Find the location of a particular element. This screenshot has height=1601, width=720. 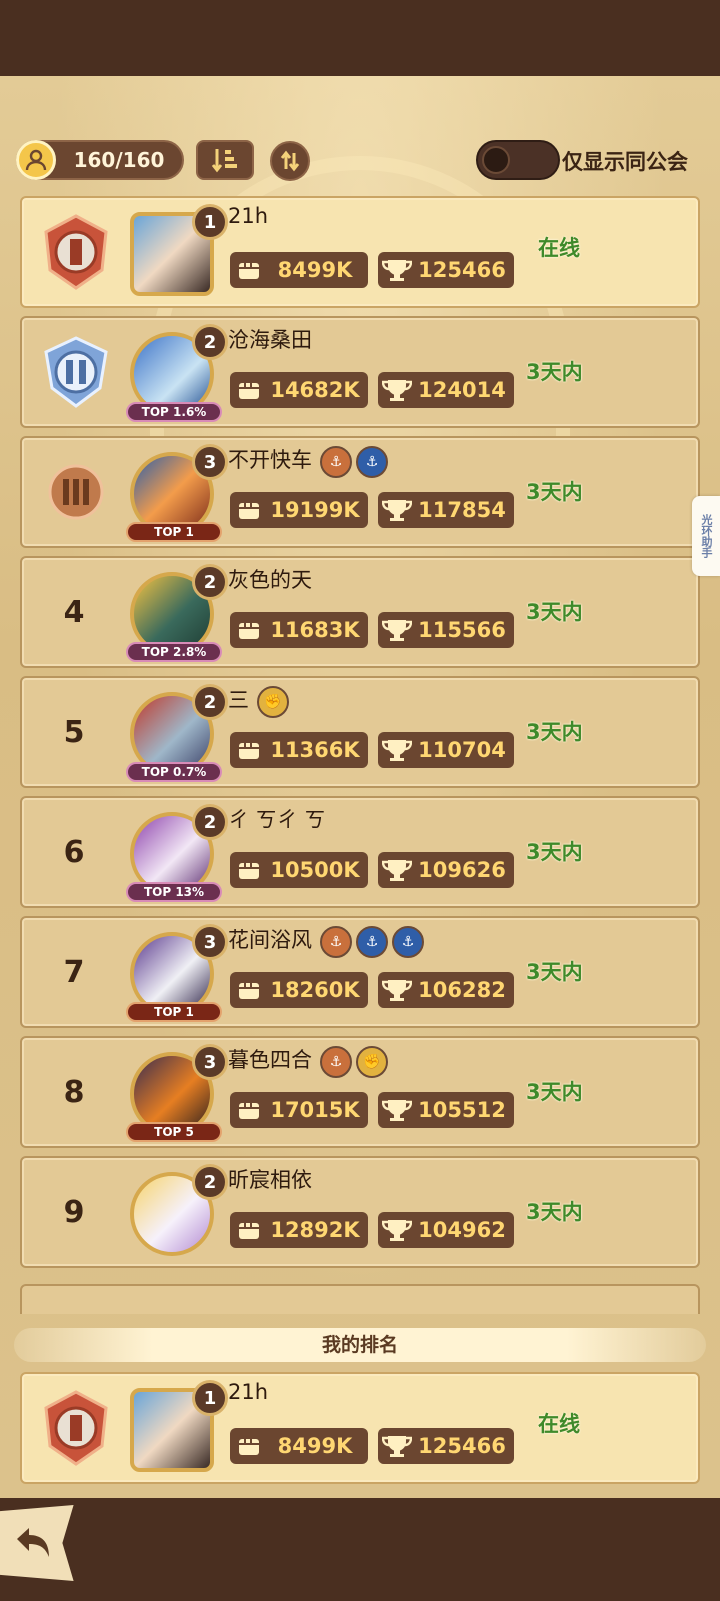

back-arrow-icon is located at coordinates (33, 1542).